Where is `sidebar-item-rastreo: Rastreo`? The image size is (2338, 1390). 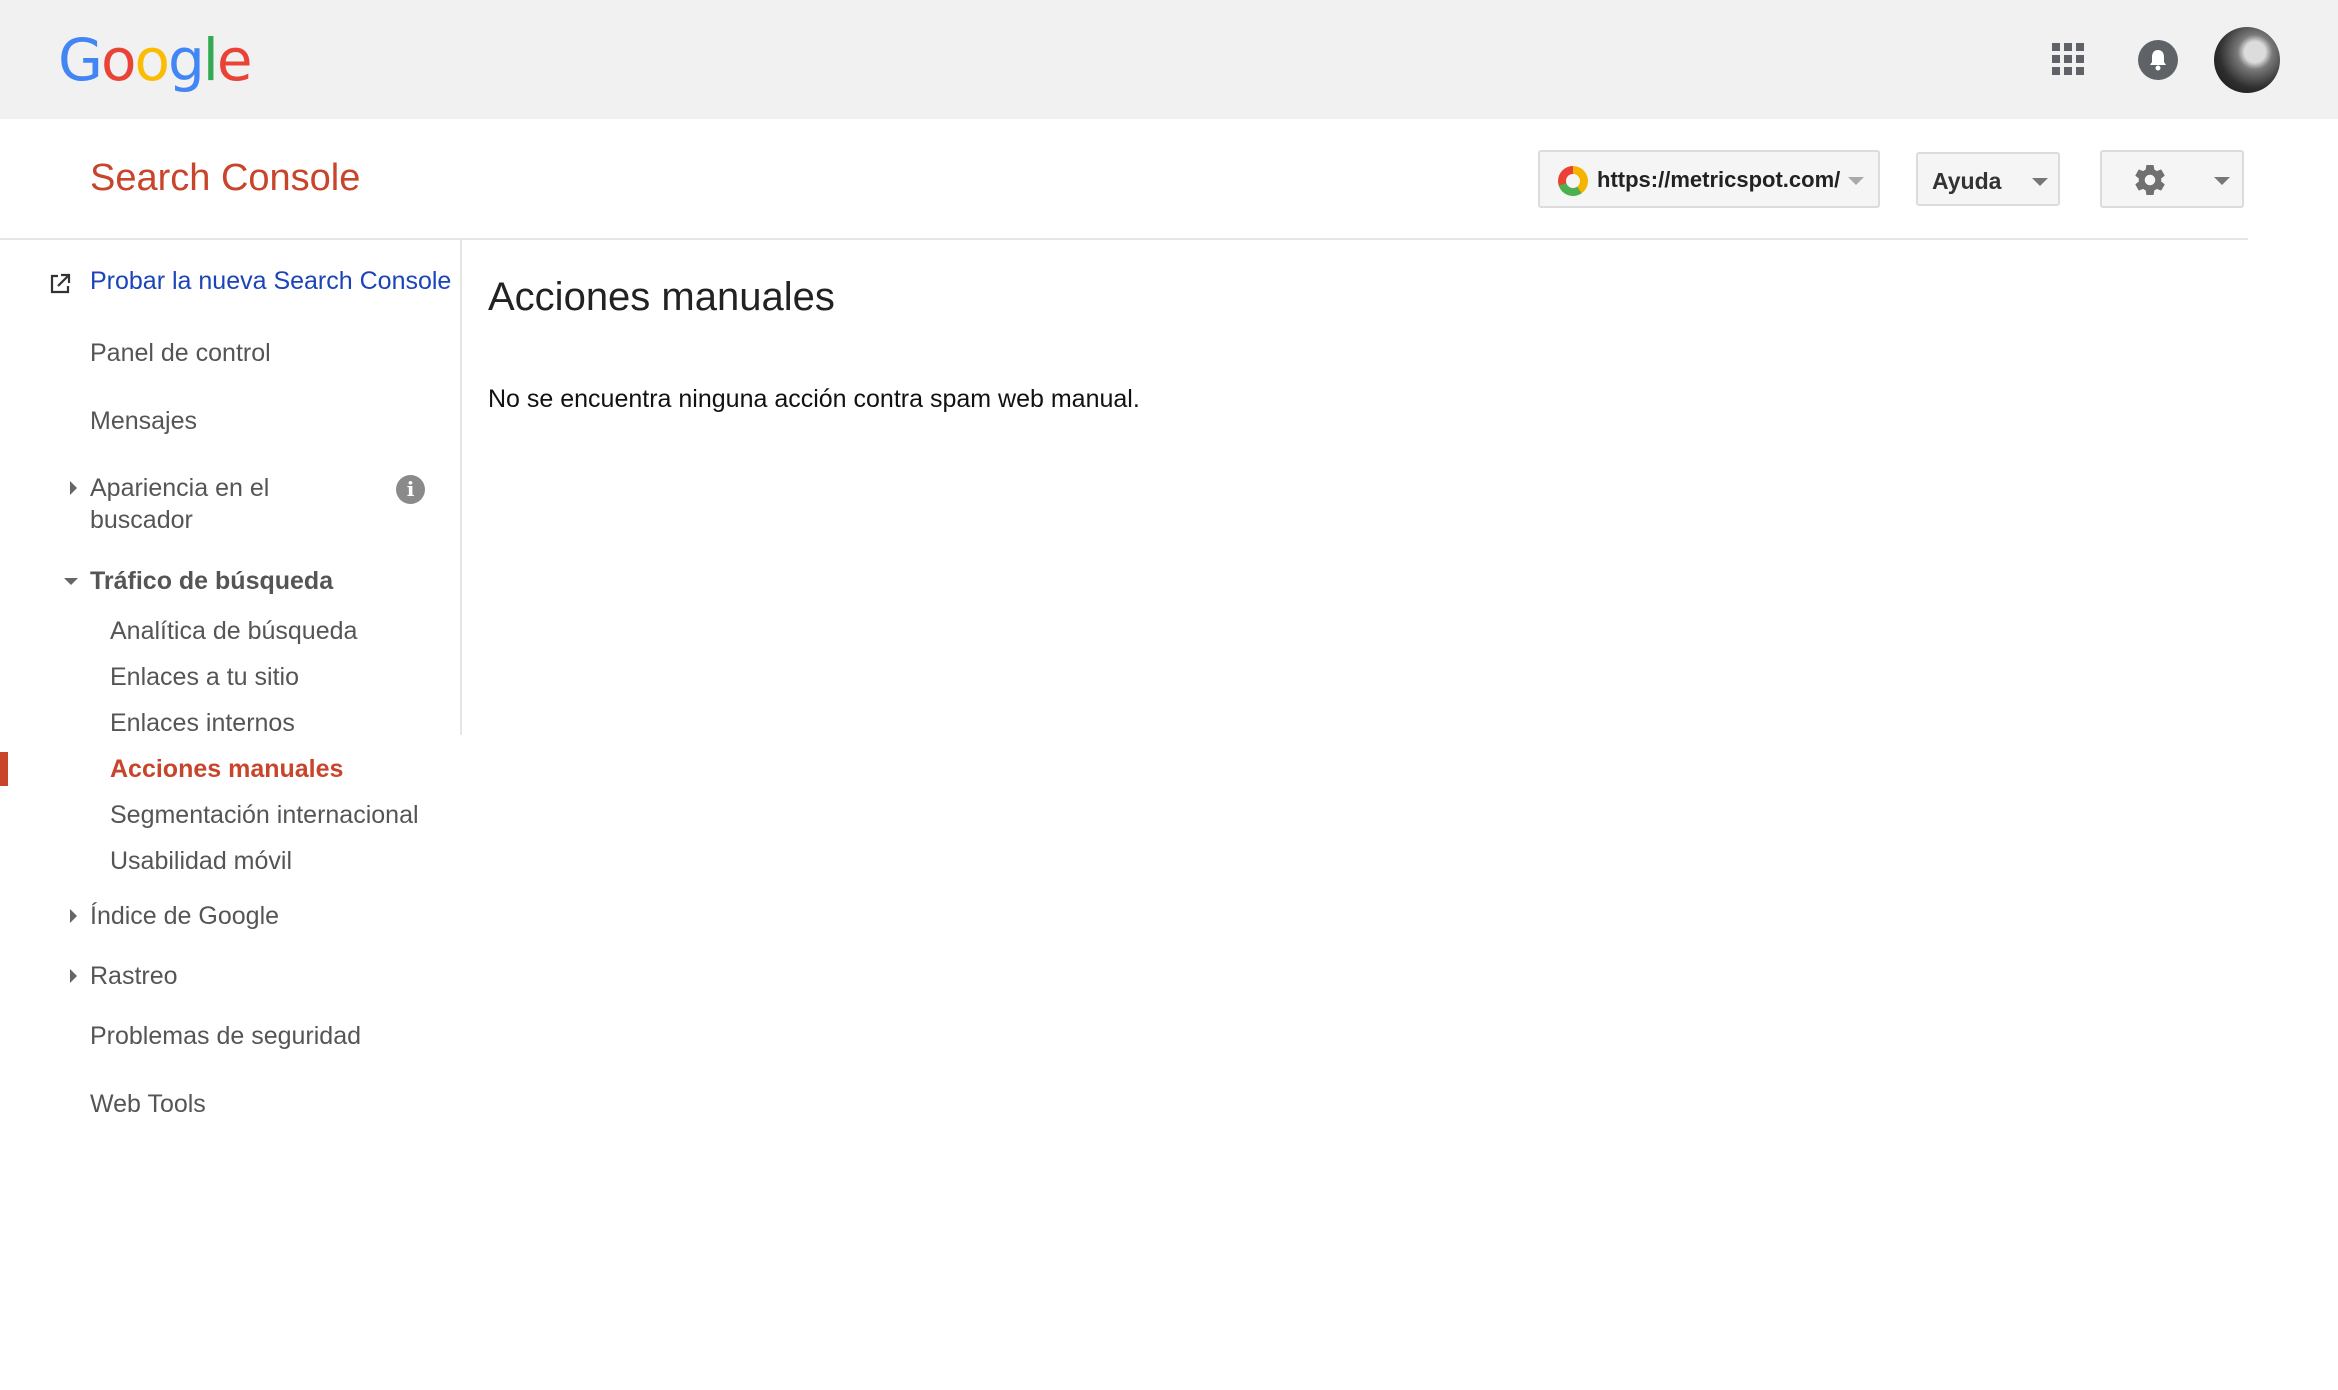 sidebar-item-rastreo: Rastreo is located at coordinates (134, 976).